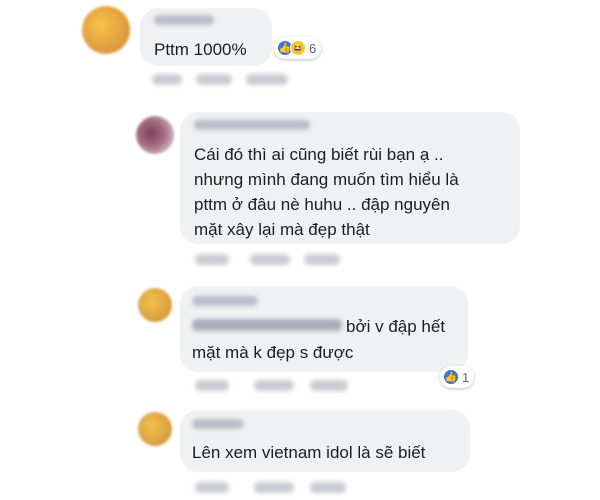  What do you see at coordinates (396, 326) in the screenshot?
I see `comment-text-line: bởi v đập hết` at bounding box center [396, 326].